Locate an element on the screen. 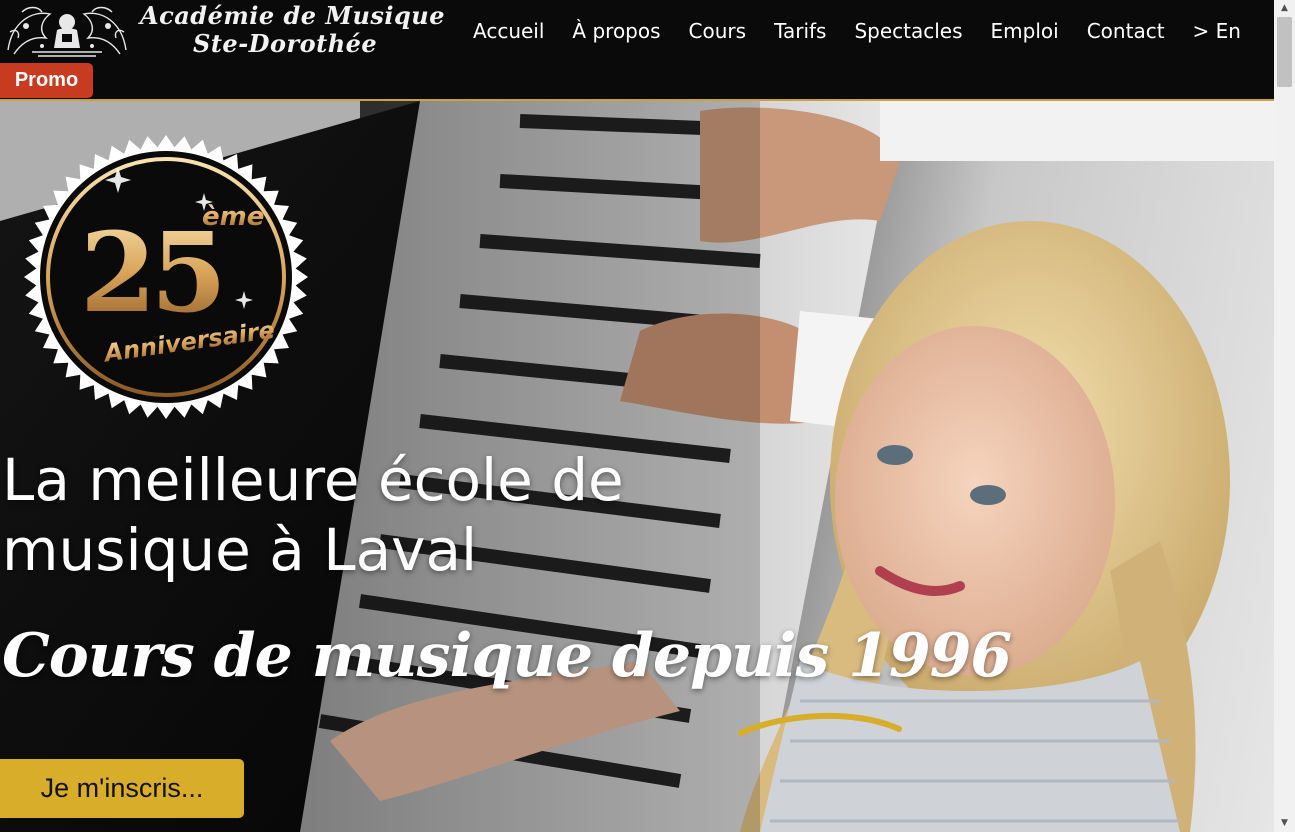 The height and width of the screenshot is (832, 1295). logo-title-line2: Ste-Dorothée is located at coordinates (285, 43).